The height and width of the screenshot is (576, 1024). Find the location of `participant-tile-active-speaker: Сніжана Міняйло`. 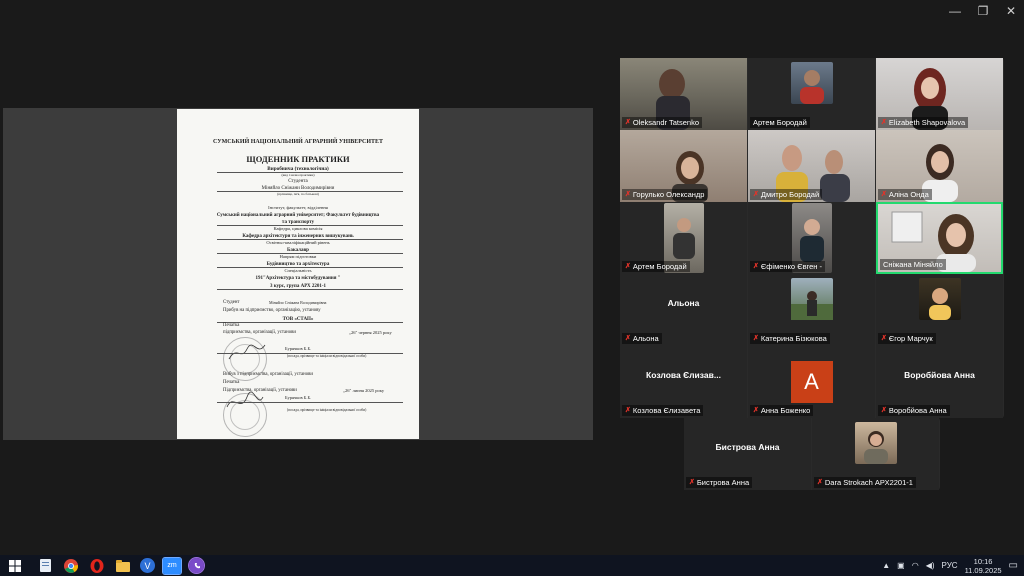

participant-tile-active-speaker: Сніжана Міняйло is located at coordinates (939, 238).